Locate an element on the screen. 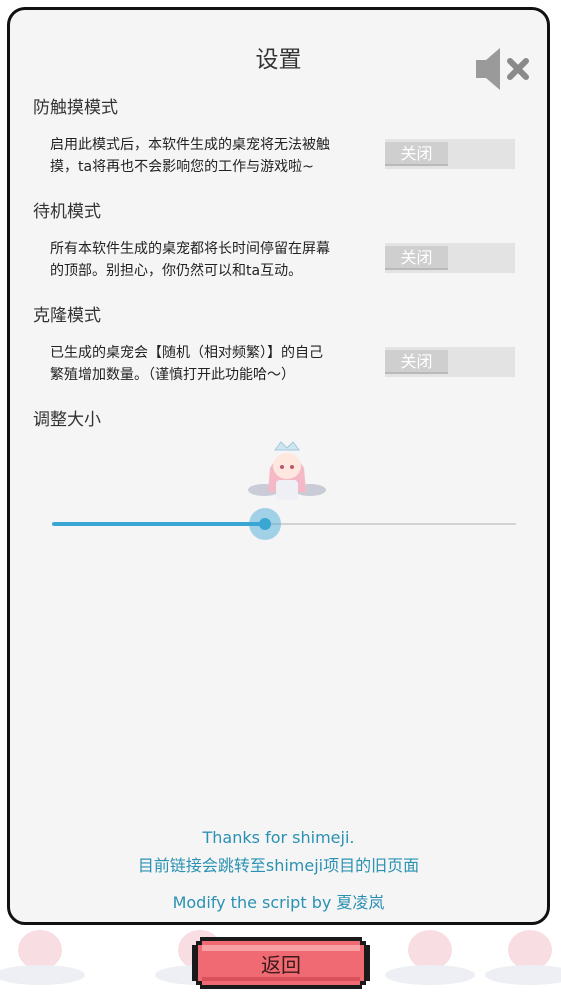 This screenshot has width=561, height=997. size-slider is located at coordinates (284, 524).